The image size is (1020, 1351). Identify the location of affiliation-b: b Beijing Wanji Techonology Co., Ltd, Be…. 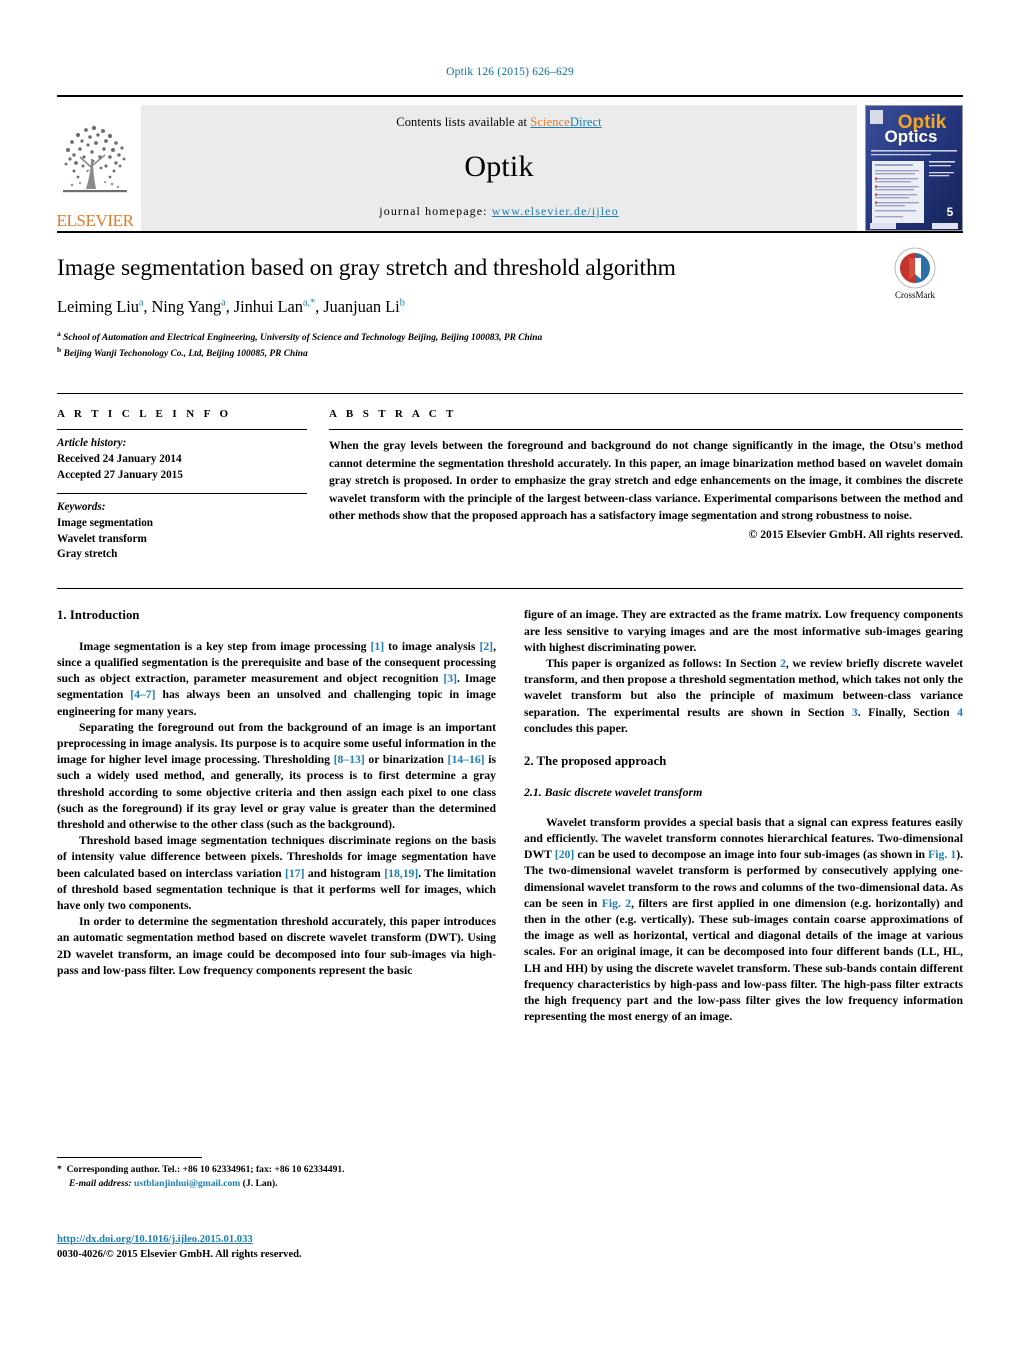
(510, 353).